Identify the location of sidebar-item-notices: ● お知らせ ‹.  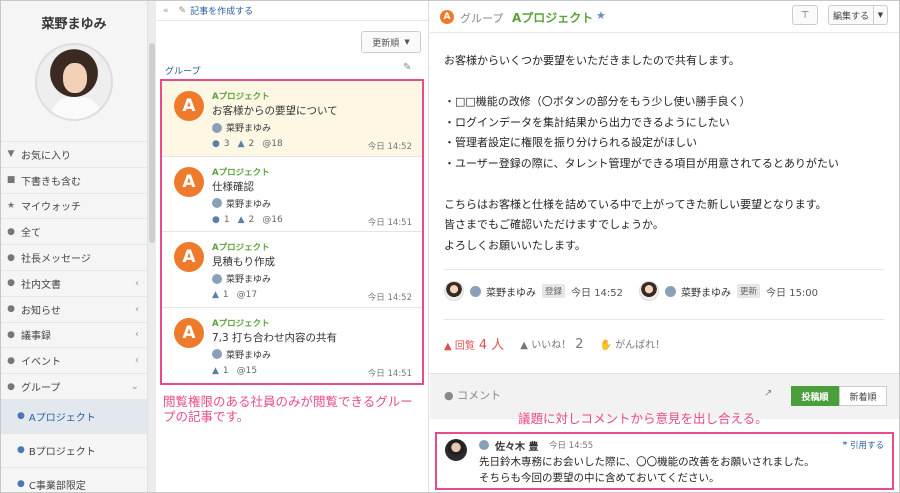
(74, 308).